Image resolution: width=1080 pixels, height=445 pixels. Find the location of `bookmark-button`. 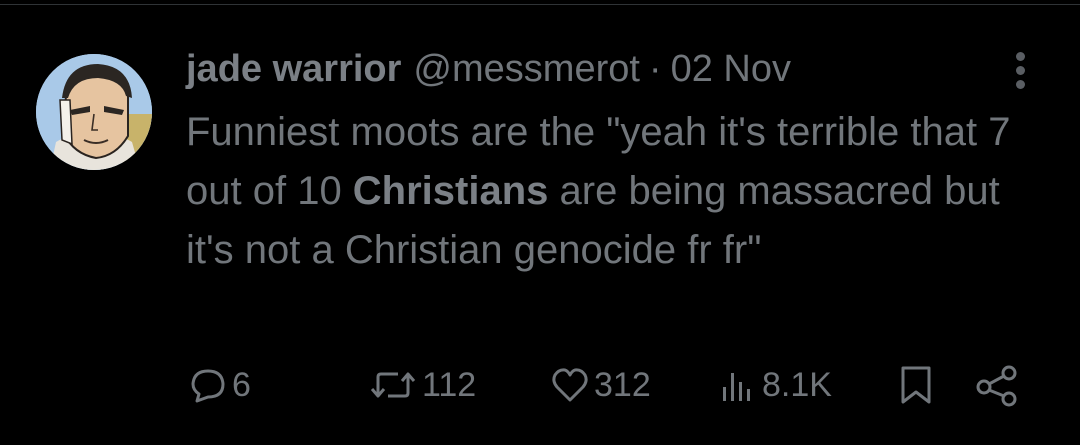

bookmark-button is located at coordinates (916, 385).